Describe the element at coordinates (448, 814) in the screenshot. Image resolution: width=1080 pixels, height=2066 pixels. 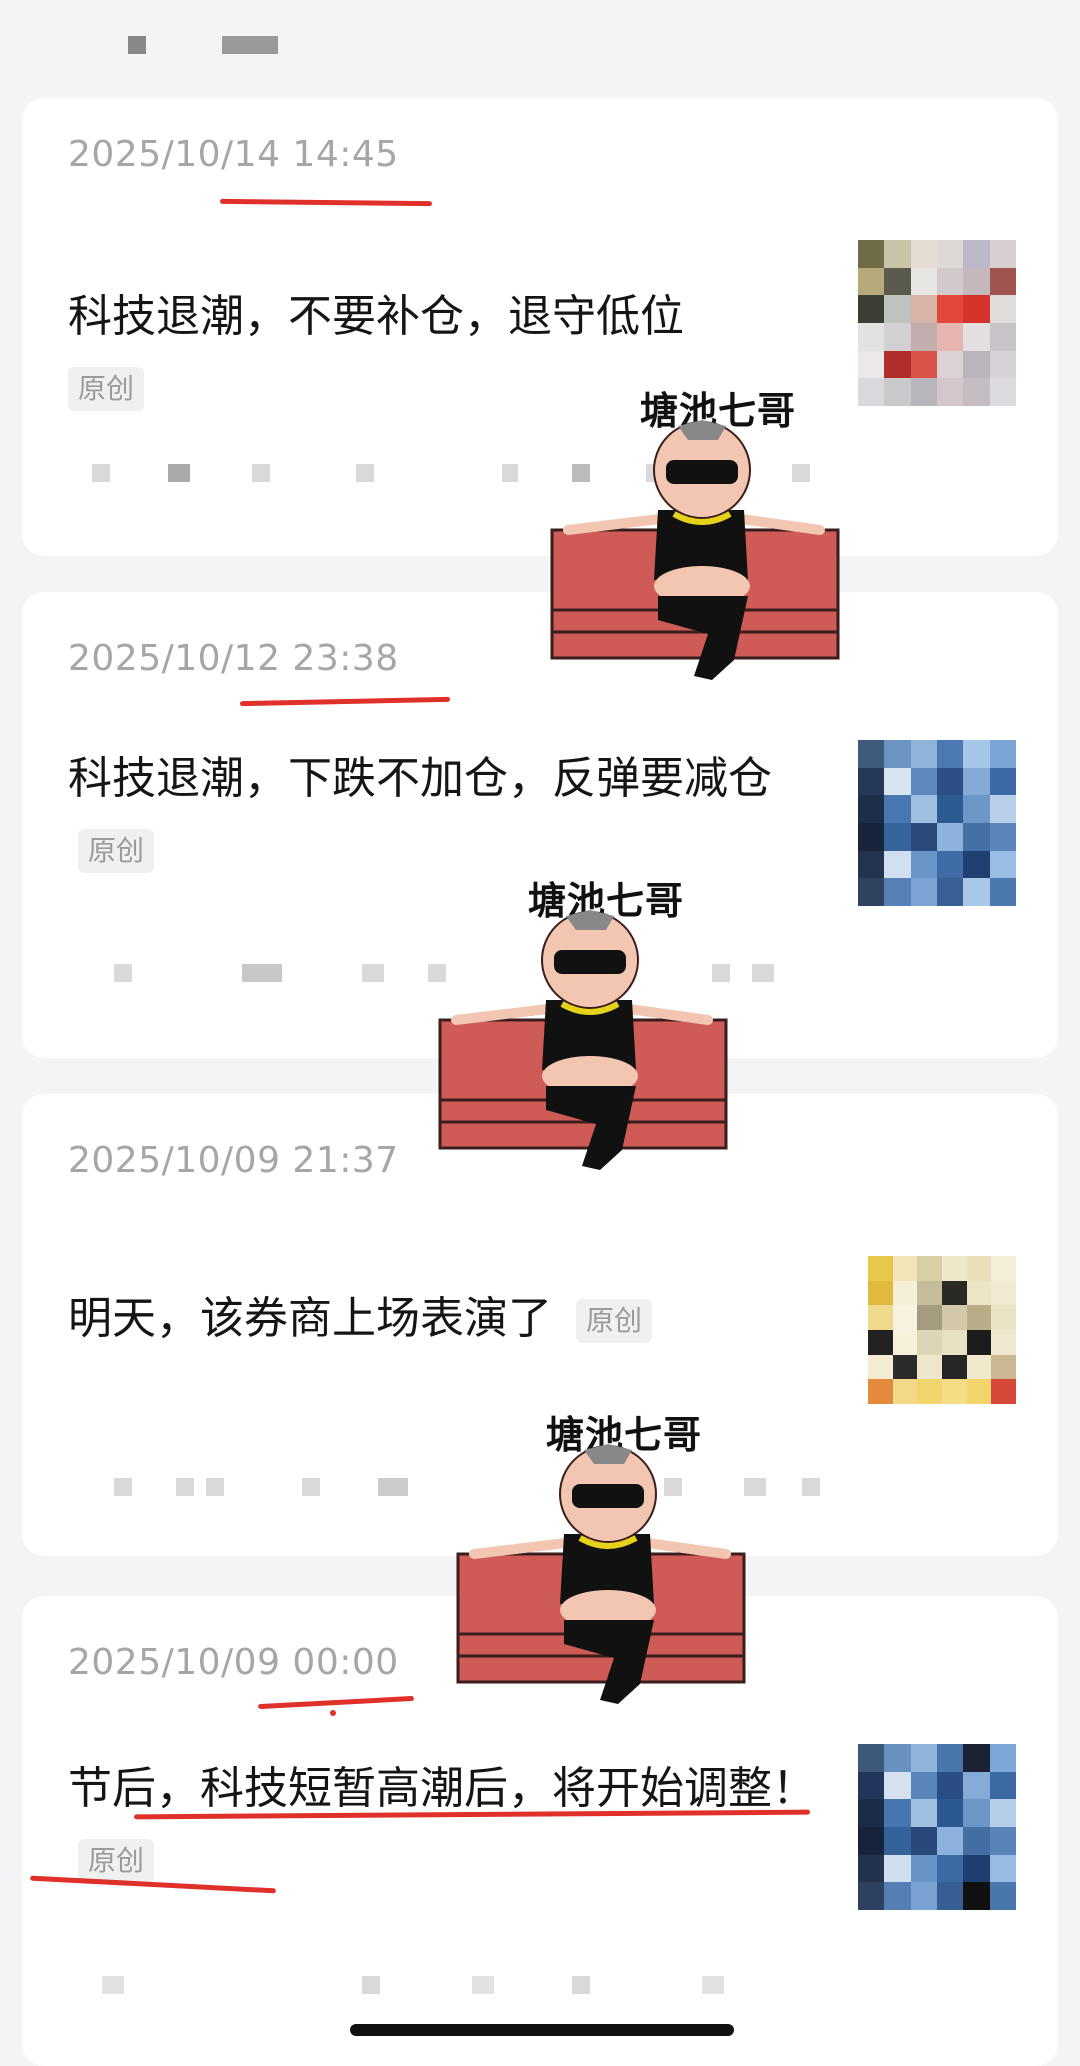
I see `article-title: 科技退潮，下跌不加仓，反弹要减仓 原创` at that location.